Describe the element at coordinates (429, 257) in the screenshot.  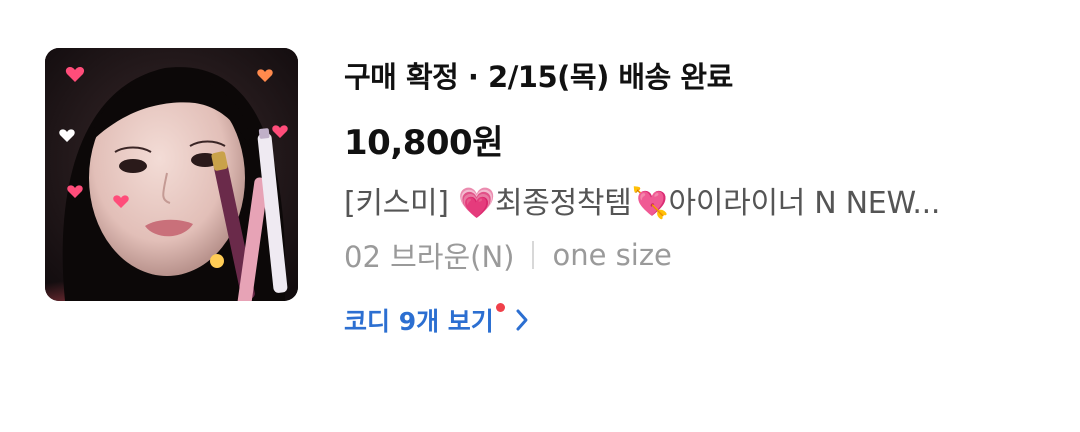
I see `option-color: 02 브라운(N)` at that location.